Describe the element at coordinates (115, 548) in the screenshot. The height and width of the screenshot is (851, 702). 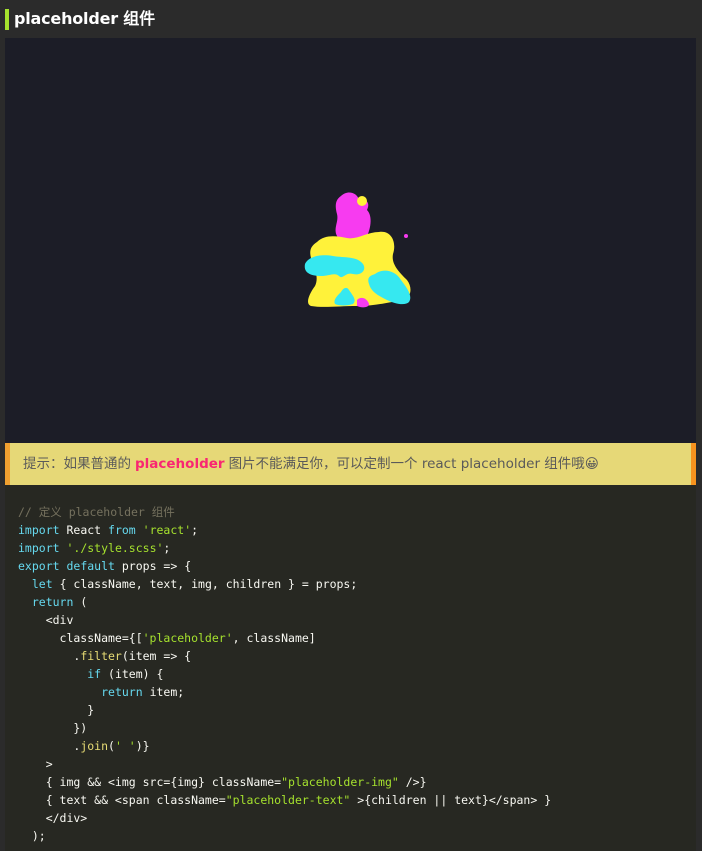
I see `code-token-str: './style.scss'` at that location.